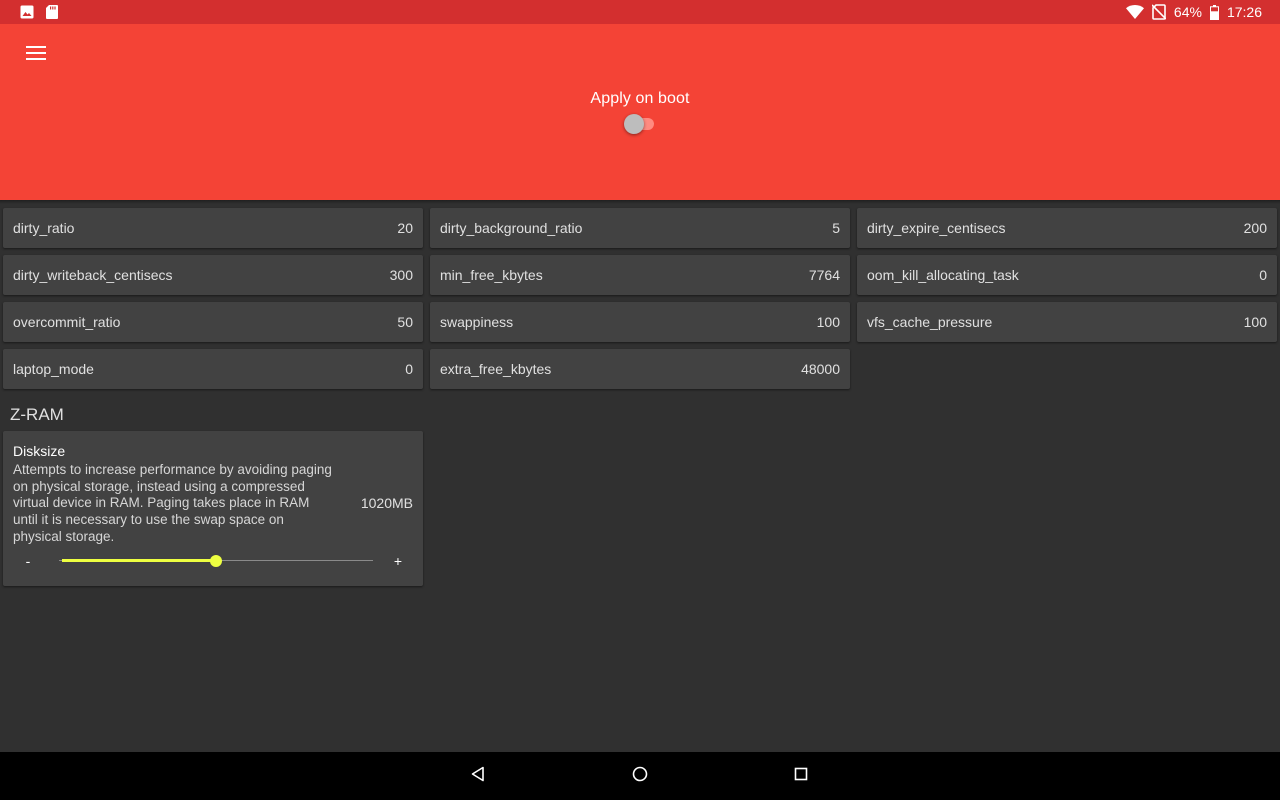 The image size is (1280, 800). Describe the element at coordinates (39, 451) in the screenshot. I see `zram-disksize-title: Disksize` at that location.